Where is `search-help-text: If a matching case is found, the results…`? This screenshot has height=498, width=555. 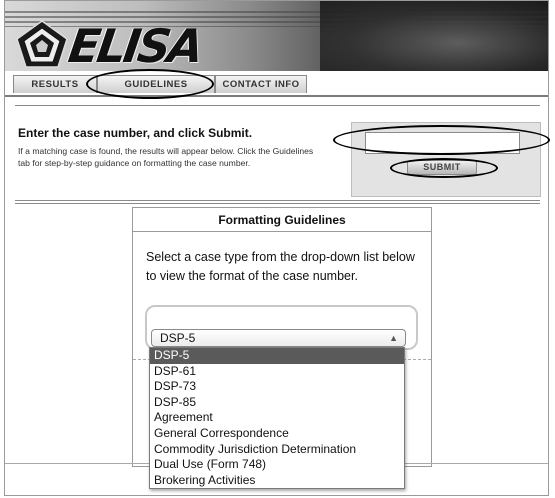 search-help-text: If a matching case is found, the results… is located at coordinates (166, 157).